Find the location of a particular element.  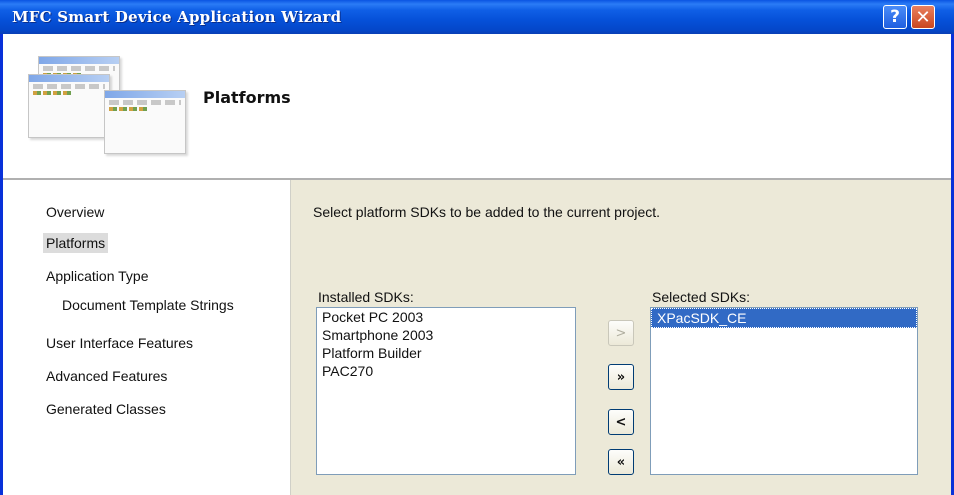

help-button: ? is located at coordinates (895, 17).